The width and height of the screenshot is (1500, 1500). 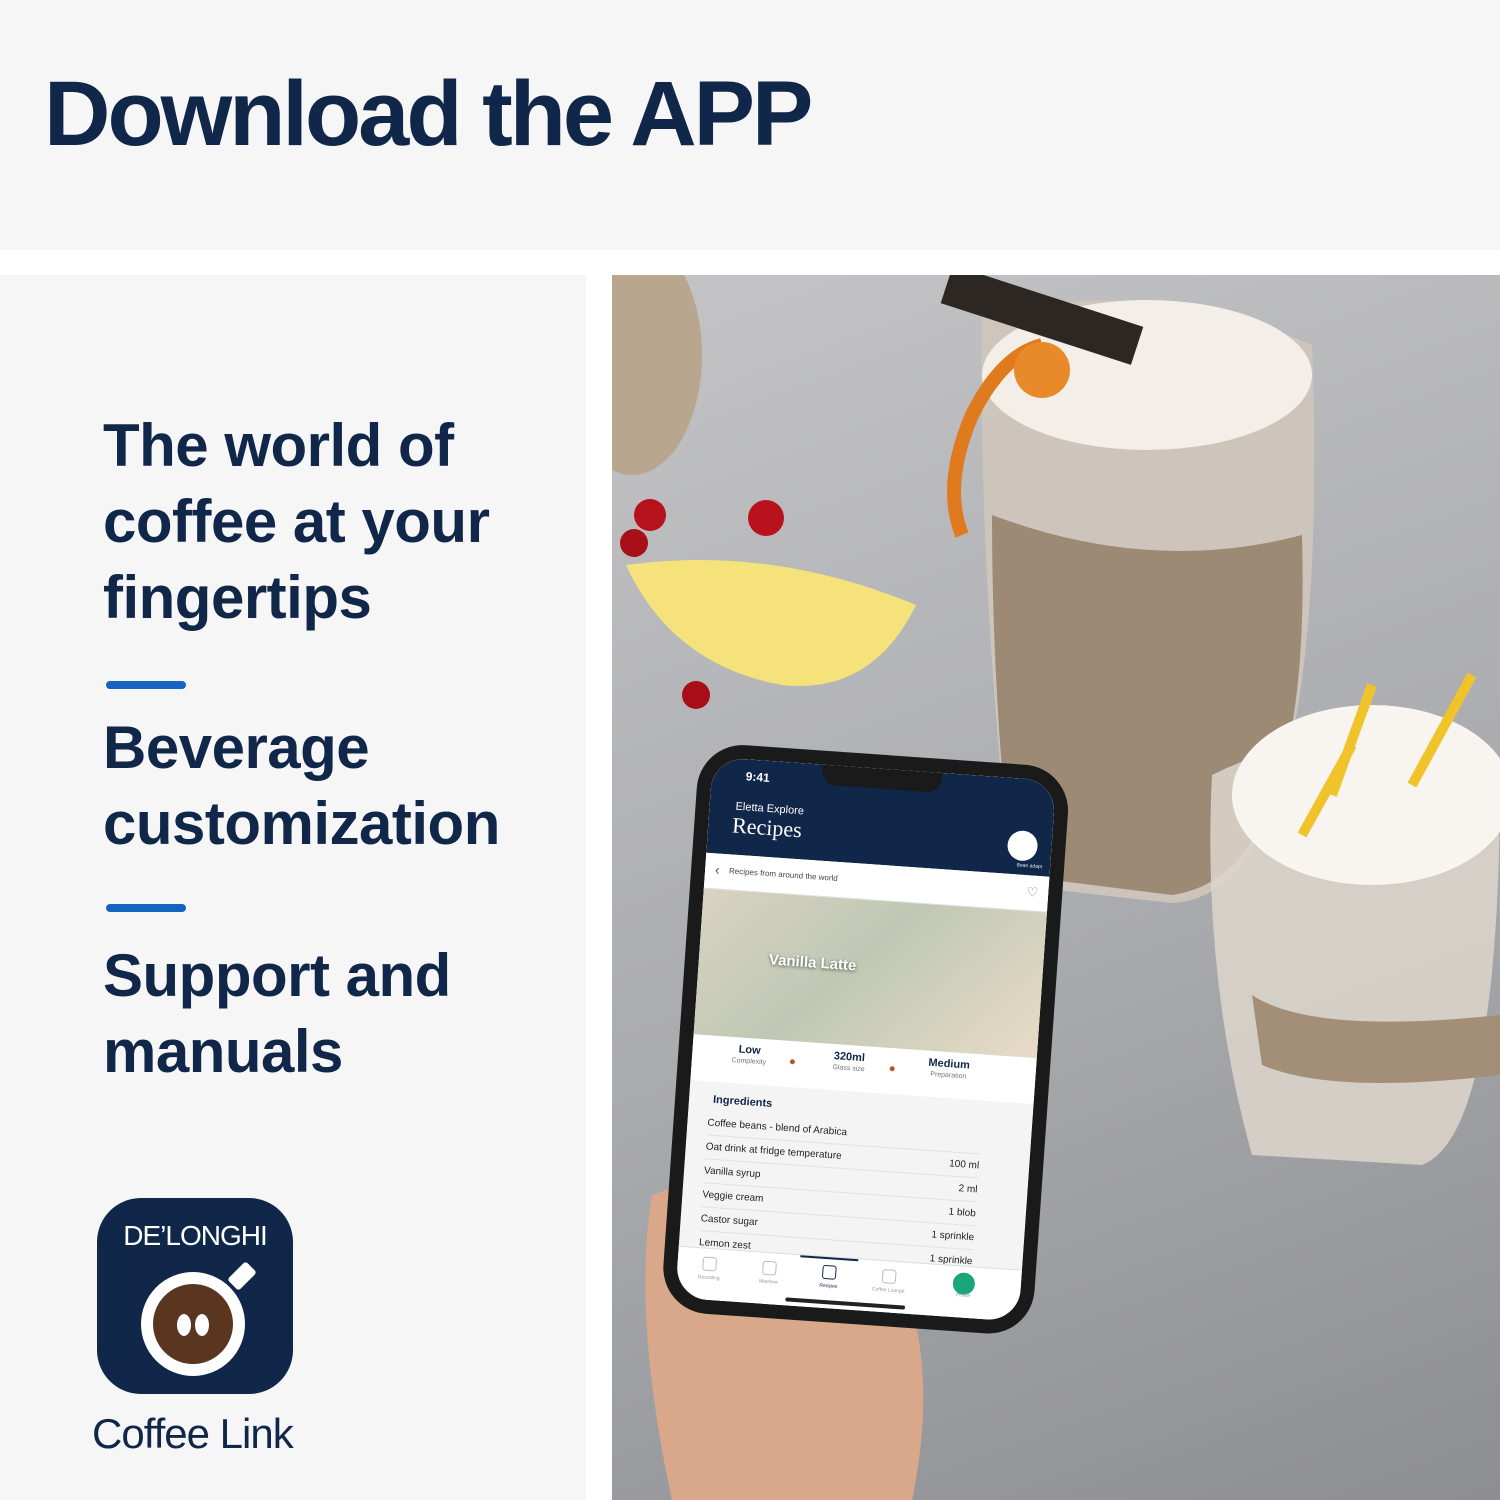 What do you see at coordinates (774, 1151) in the screenshot?
I see `ingredient-name: Oat drink at fridge temperature` at bounding box center [774, 1151].